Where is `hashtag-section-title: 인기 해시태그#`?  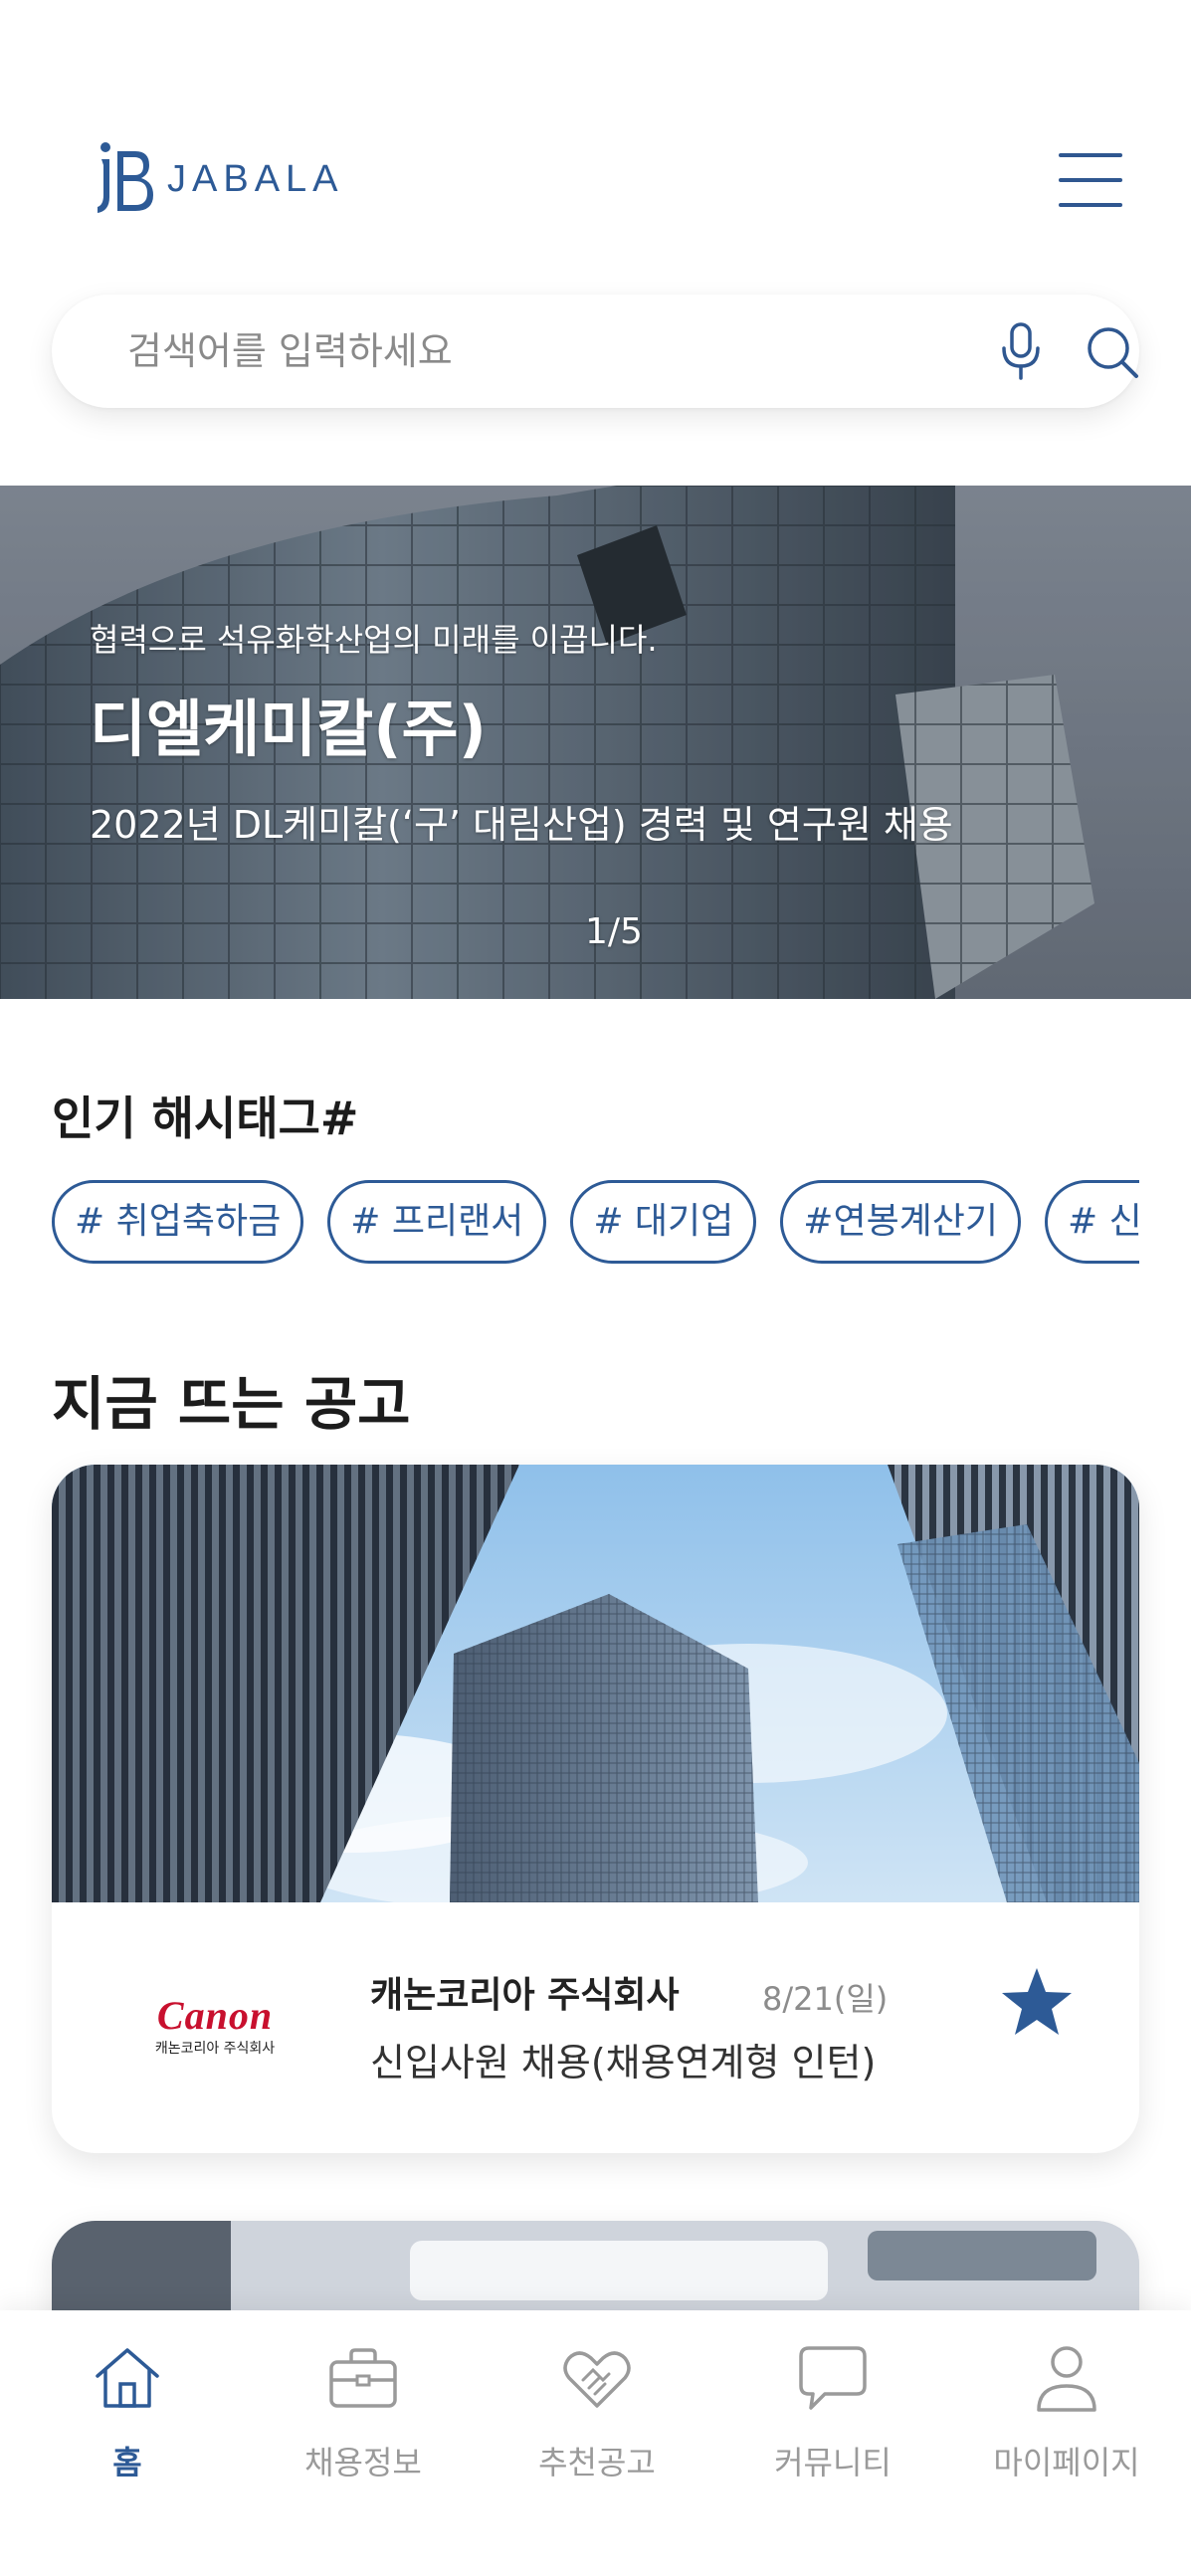 hashtag-section-title: 인기 해시태그# is located at coordinates (205, 1118).